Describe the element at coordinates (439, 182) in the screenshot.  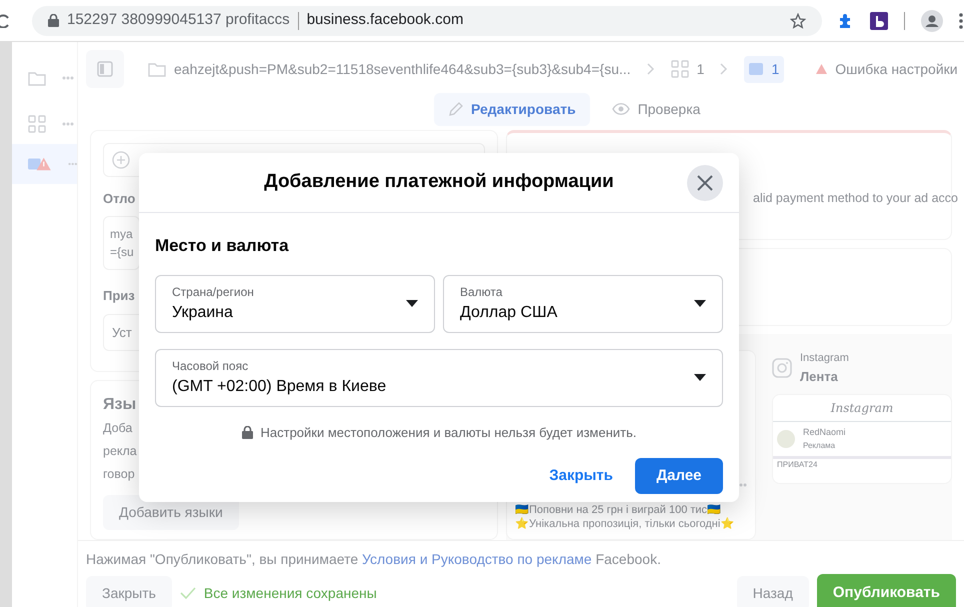
I see `dialog-title: Добавление платежной информации` at that location.